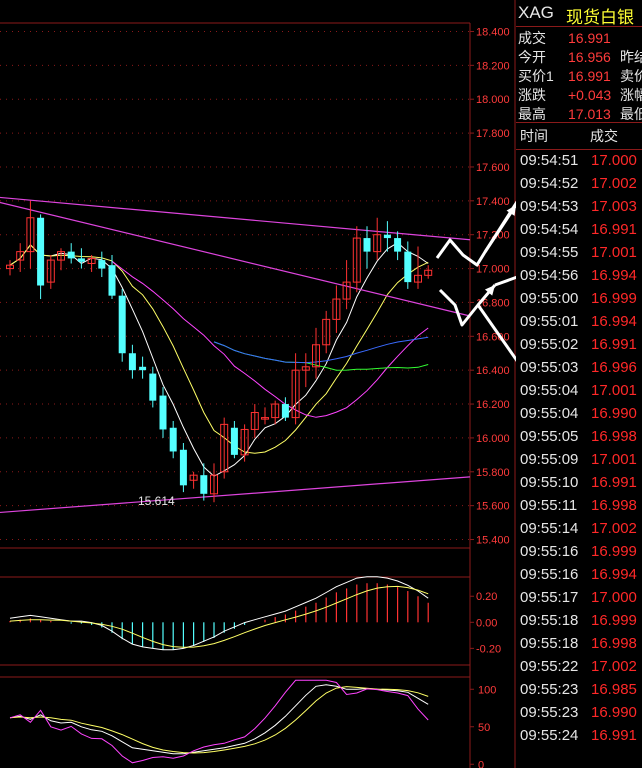  Describe the element at coordinates (549, 229) in the screenshot. I see `tick-time: 09:54:54` at that location.